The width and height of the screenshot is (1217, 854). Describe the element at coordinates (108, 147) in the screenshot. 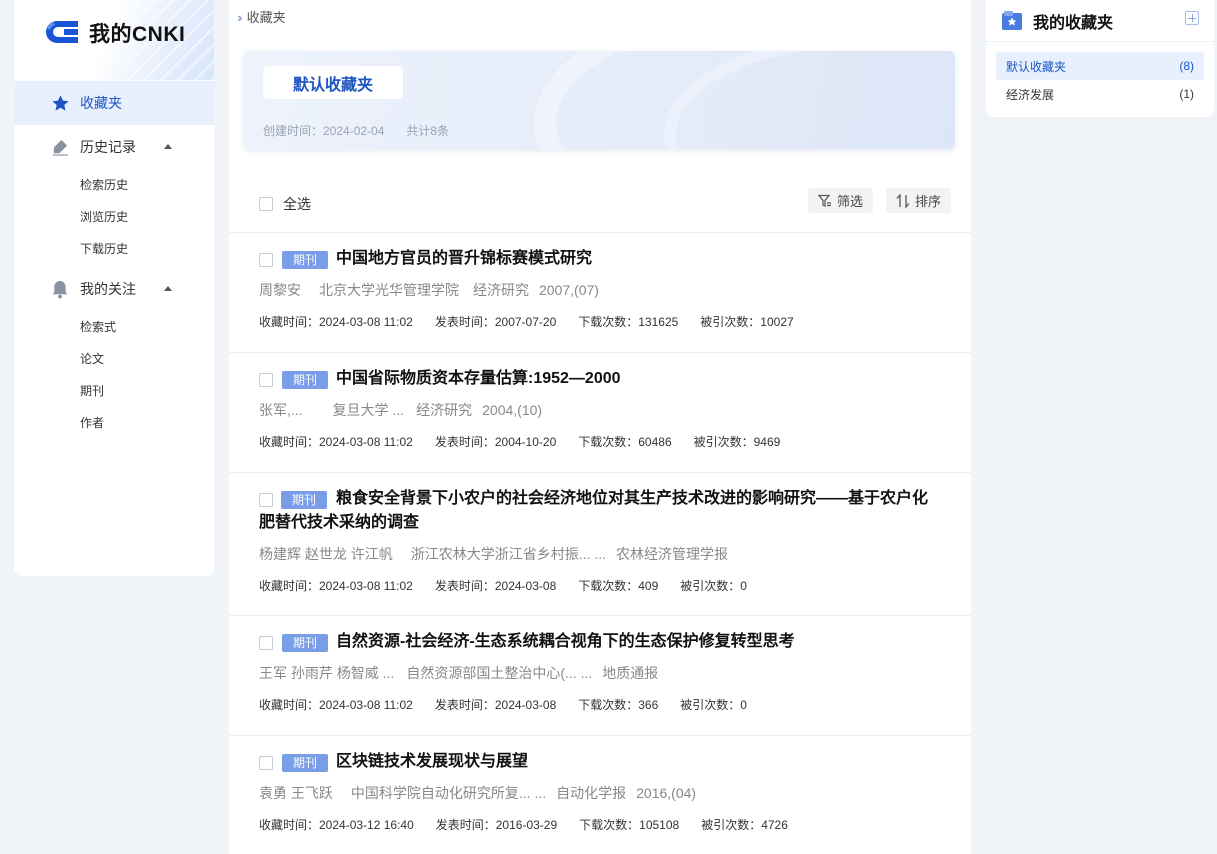

I see `sidebar-item-label: 历史记录` at that location.